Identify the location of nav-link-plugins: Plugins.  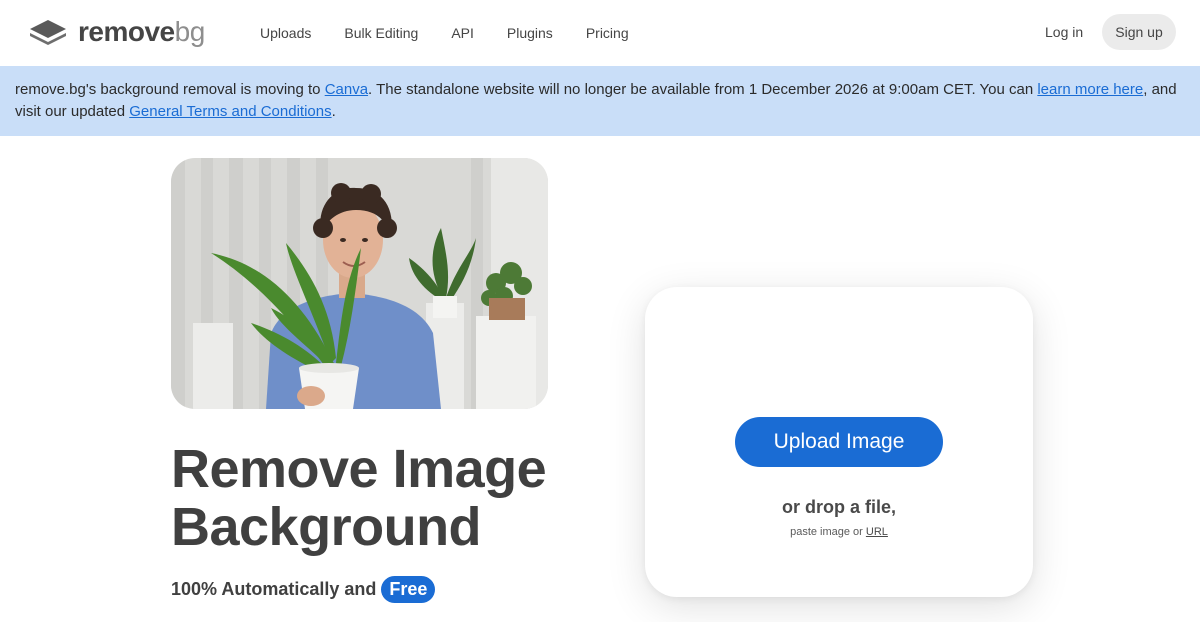
(530, 33).